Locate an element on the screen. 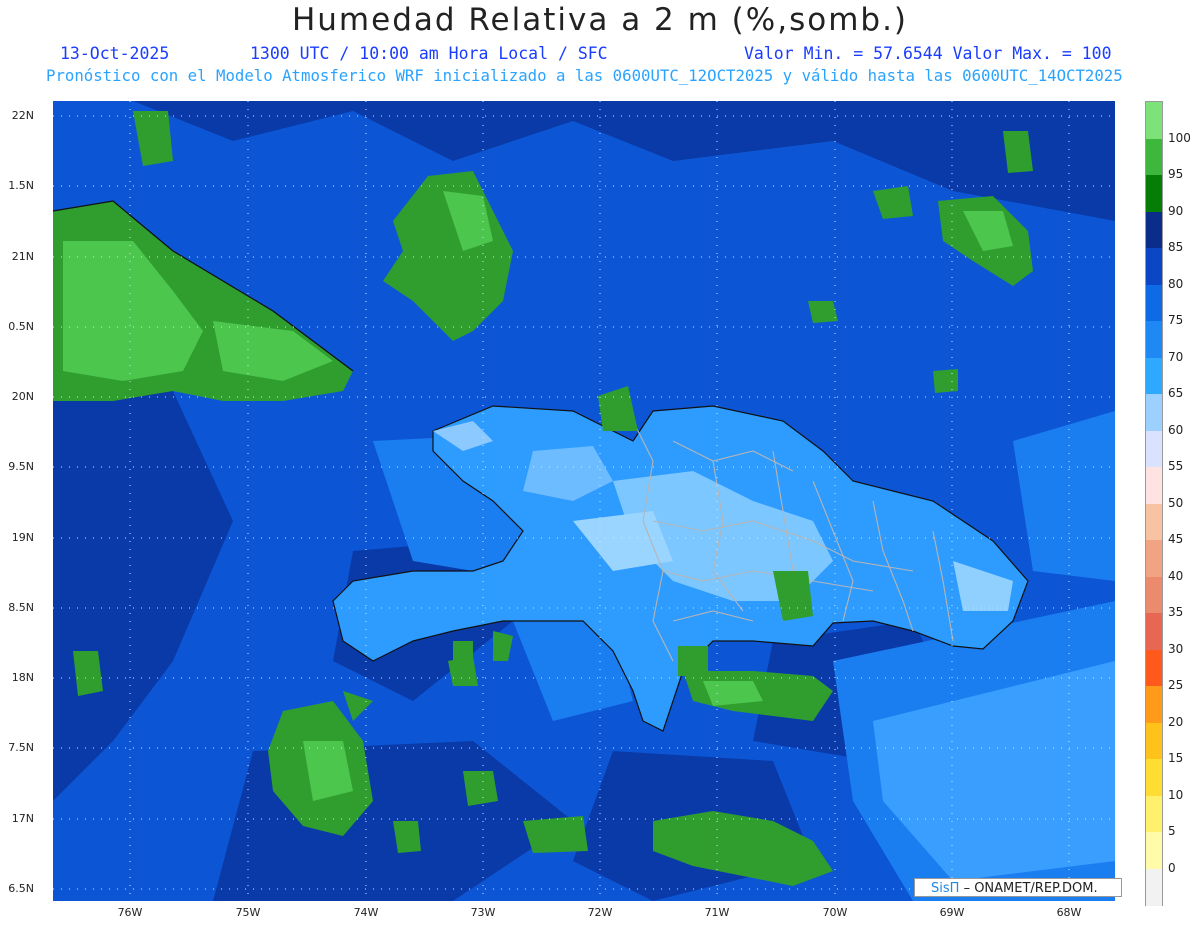 The image size is (1200, 927). y-label: 18N is located at coordinates (22, 677).